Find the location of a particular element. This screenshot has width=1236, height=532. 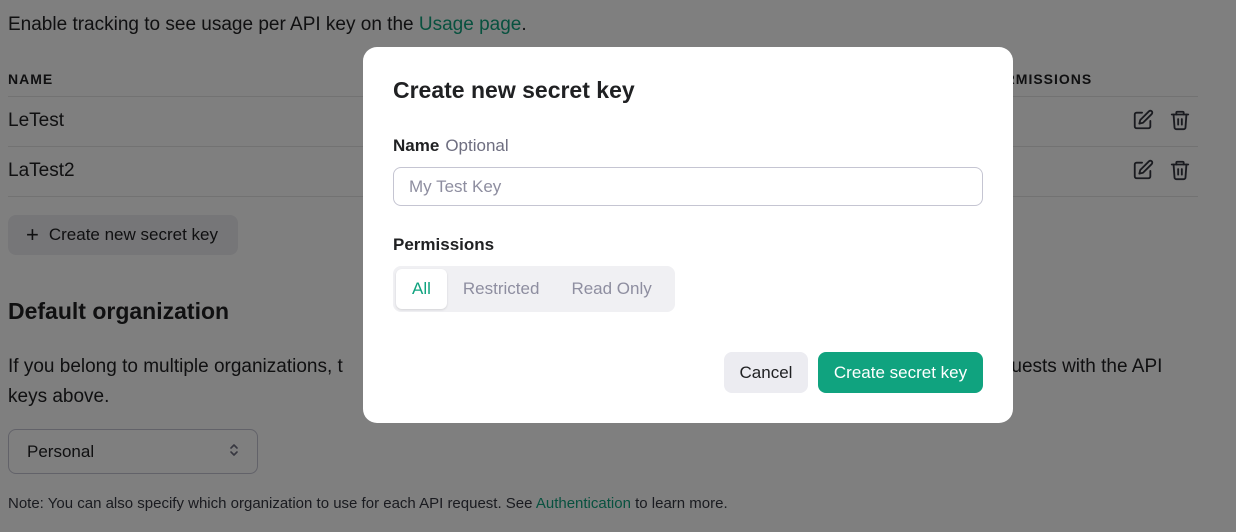

optional-hint: Optional is located at coordinates (477, 145).